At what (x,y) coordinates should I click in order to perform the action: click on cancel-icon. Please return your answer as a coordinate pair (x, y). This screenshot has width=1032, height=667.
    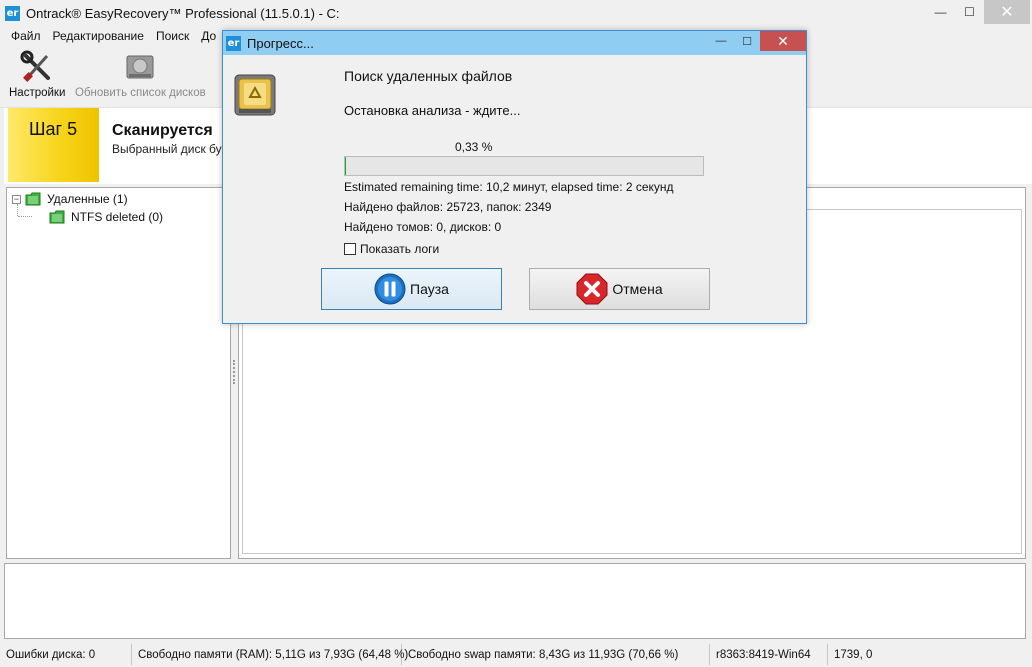
    Looking at the image, I should click on (592, 289).